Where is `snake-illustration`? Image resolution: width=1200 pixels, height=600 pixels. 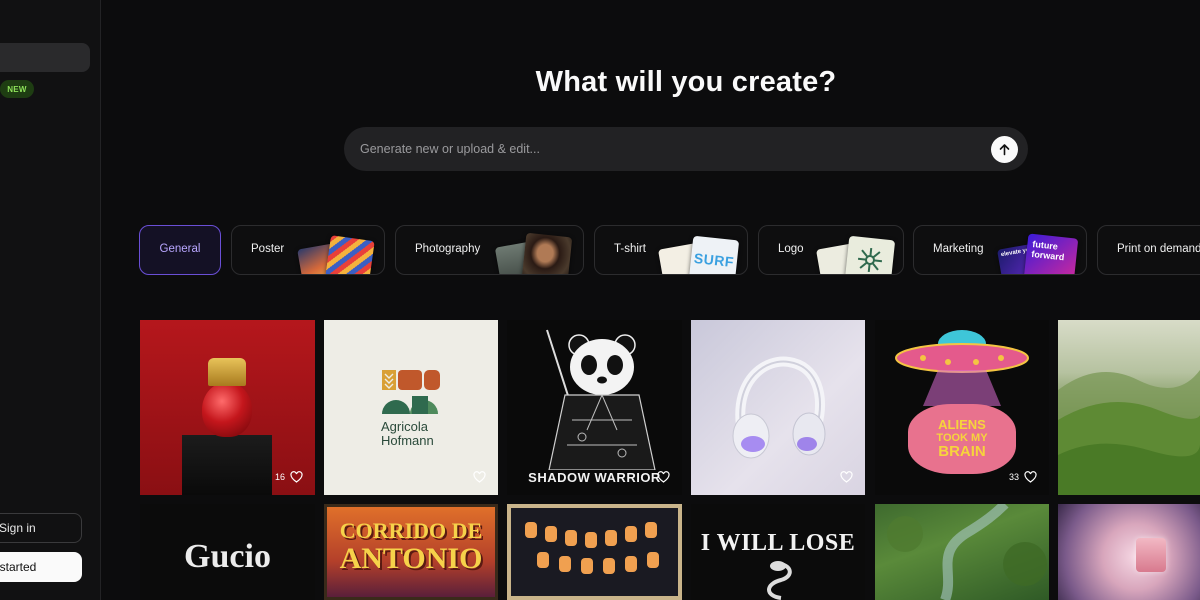 snake-illustration is located at coordinates (779, 580).